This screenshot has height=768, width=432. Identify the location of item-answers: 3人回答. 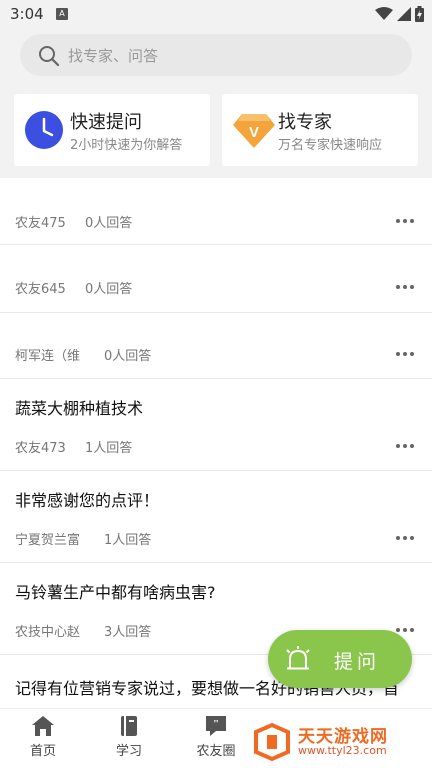
(128, 632).